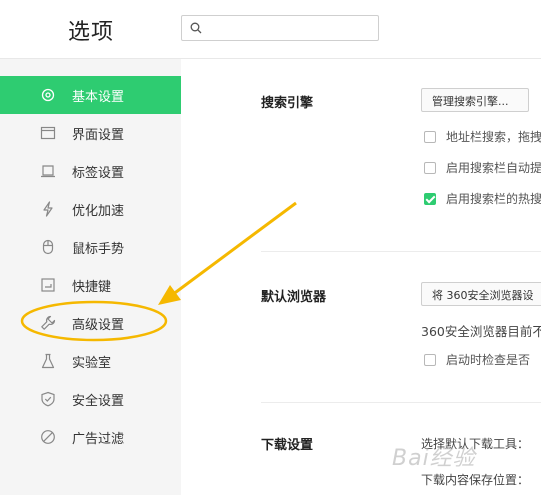  What do you see at coordinates (434, 458) in the screenshot?
I see `watermark: Bai经验` at bounding box center [434, 458].